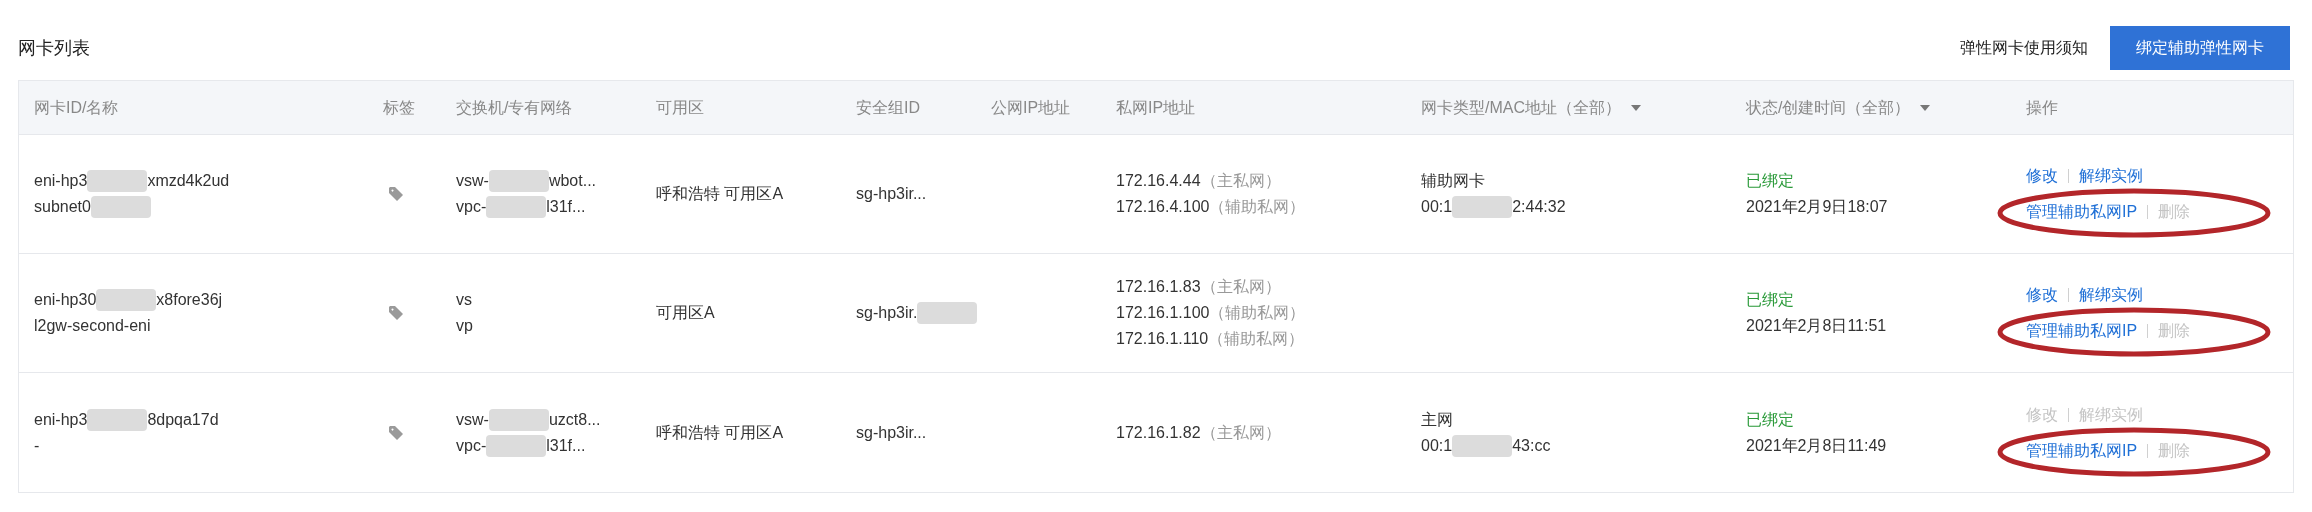 The image size is (2312, 512). Describe the element at coordinates (2200, 48) in the screenshot. I see `bind-nic-button: 绑定辅助弹性网卡` at that location.